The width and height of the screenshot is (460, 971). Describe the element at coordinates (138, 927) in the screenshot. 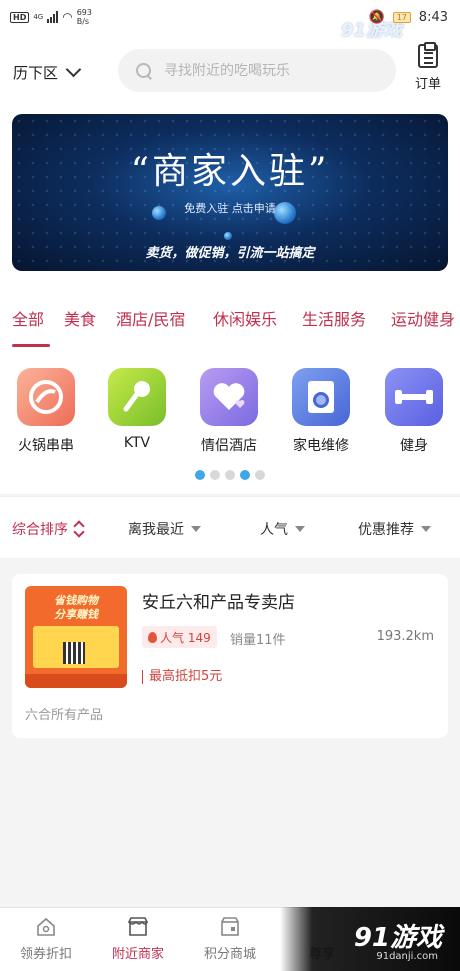

I see `shop-icon` at that location.